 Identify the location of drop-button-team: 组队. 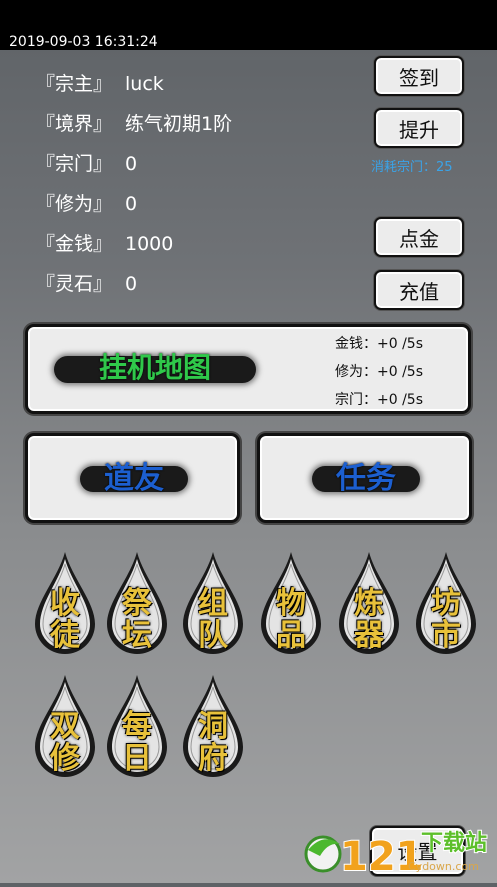
(213, 603).